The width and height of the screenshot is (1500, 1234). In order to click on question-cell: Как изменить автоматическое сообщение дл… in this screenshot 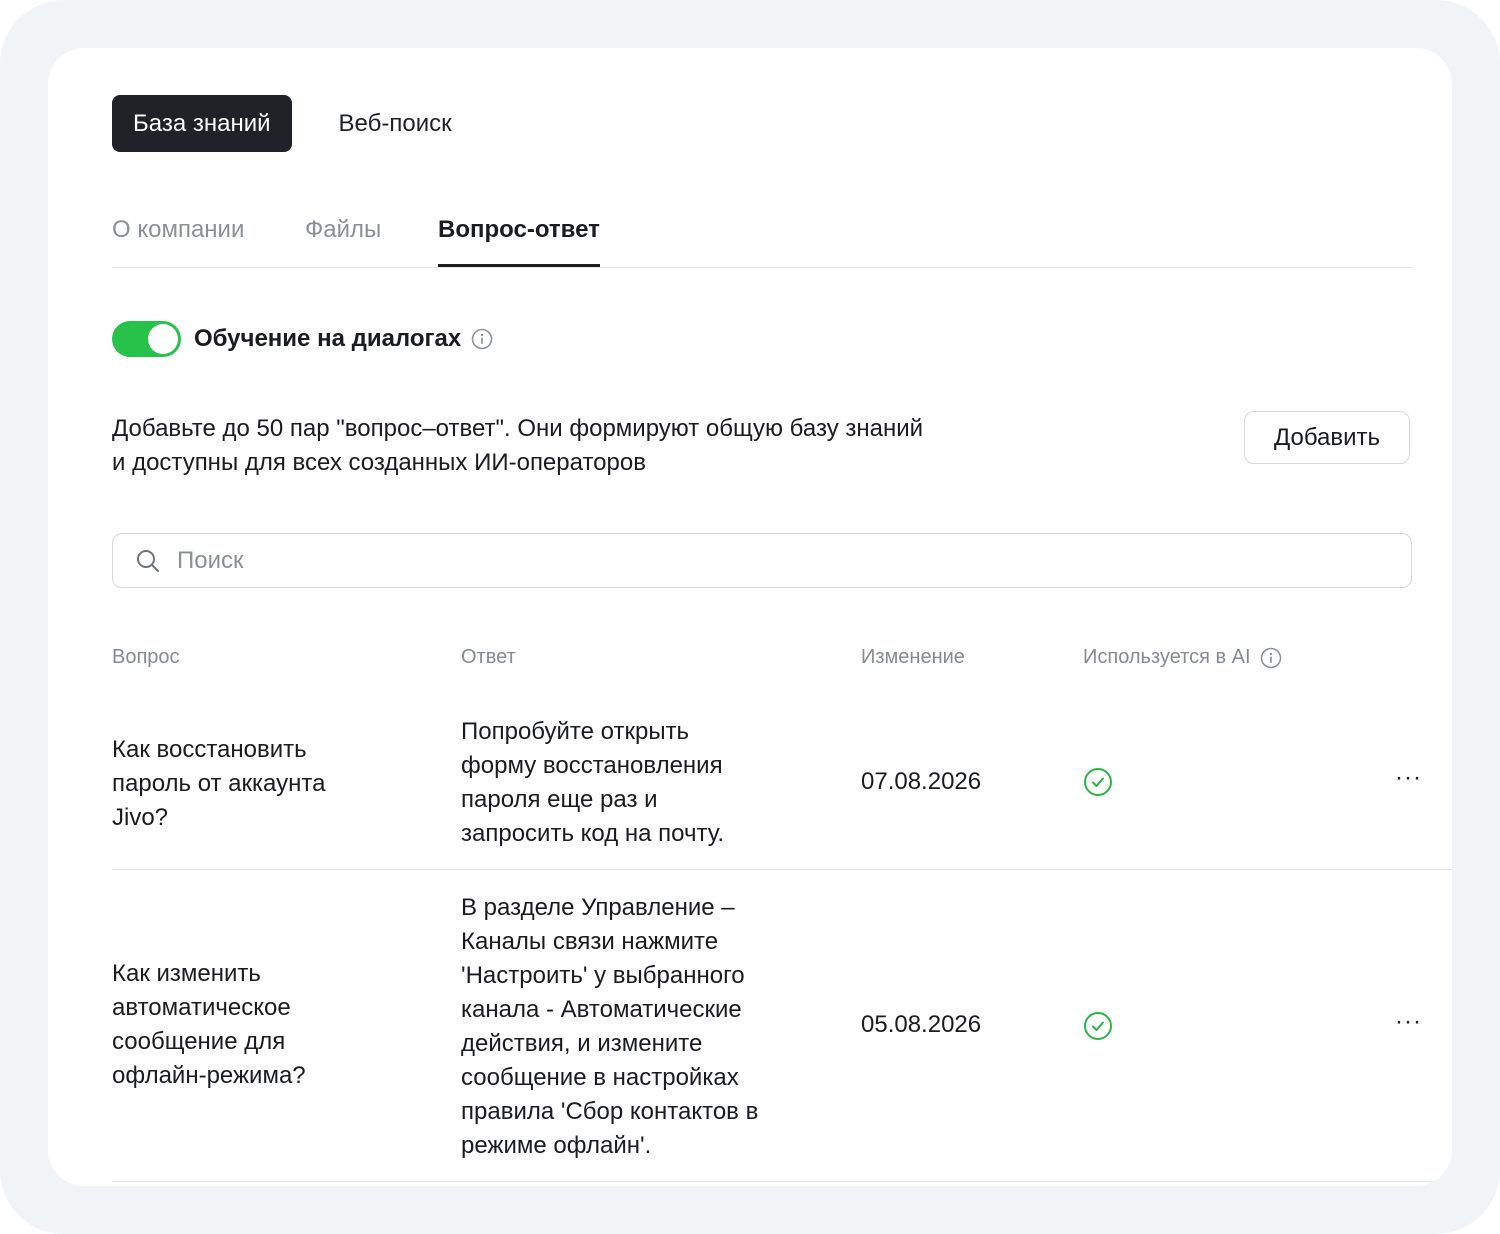, I will do `click(257, 1025)`.